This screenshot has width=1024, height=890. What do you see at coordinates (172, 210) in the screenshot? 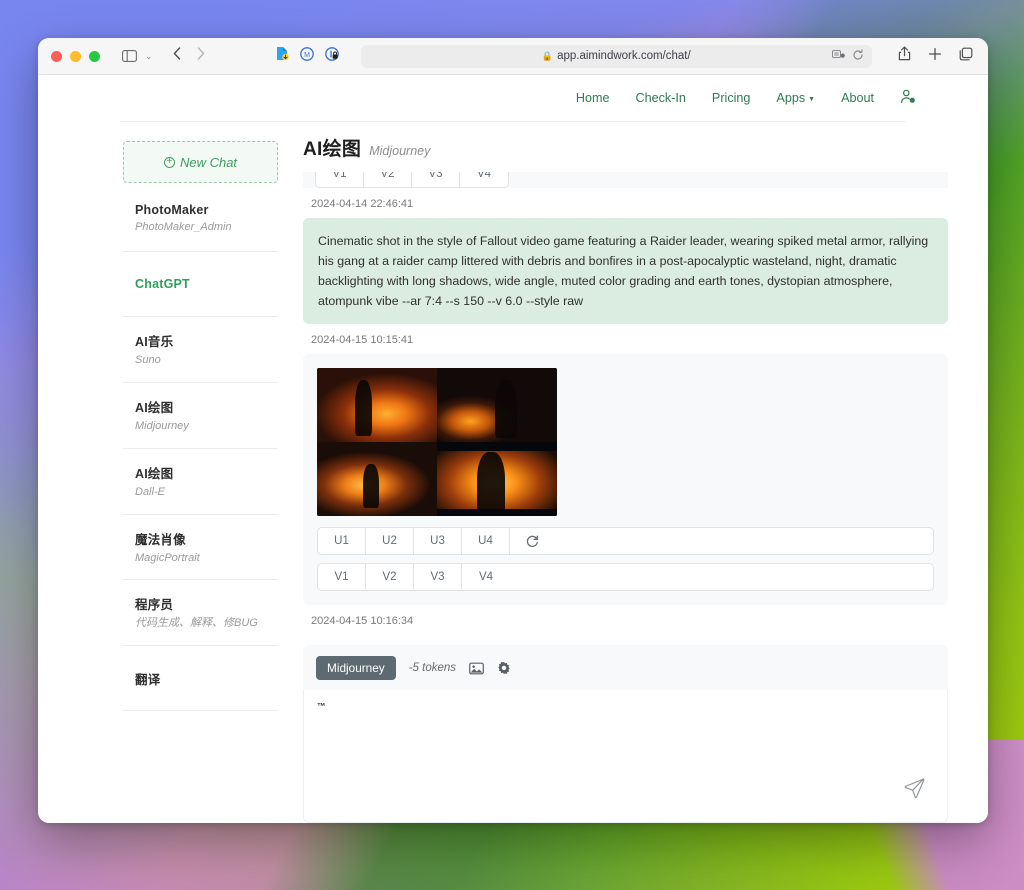
I see `sidebar-item-title: PhotoMaker` at bounding box center [172, 210].